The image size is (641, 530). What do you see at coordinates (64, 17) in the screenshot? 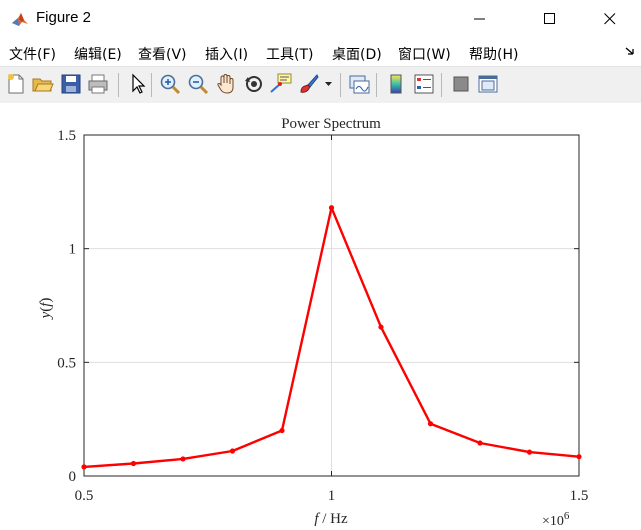
I see `window-title: Figure 2` at bounding box center [64, 17].